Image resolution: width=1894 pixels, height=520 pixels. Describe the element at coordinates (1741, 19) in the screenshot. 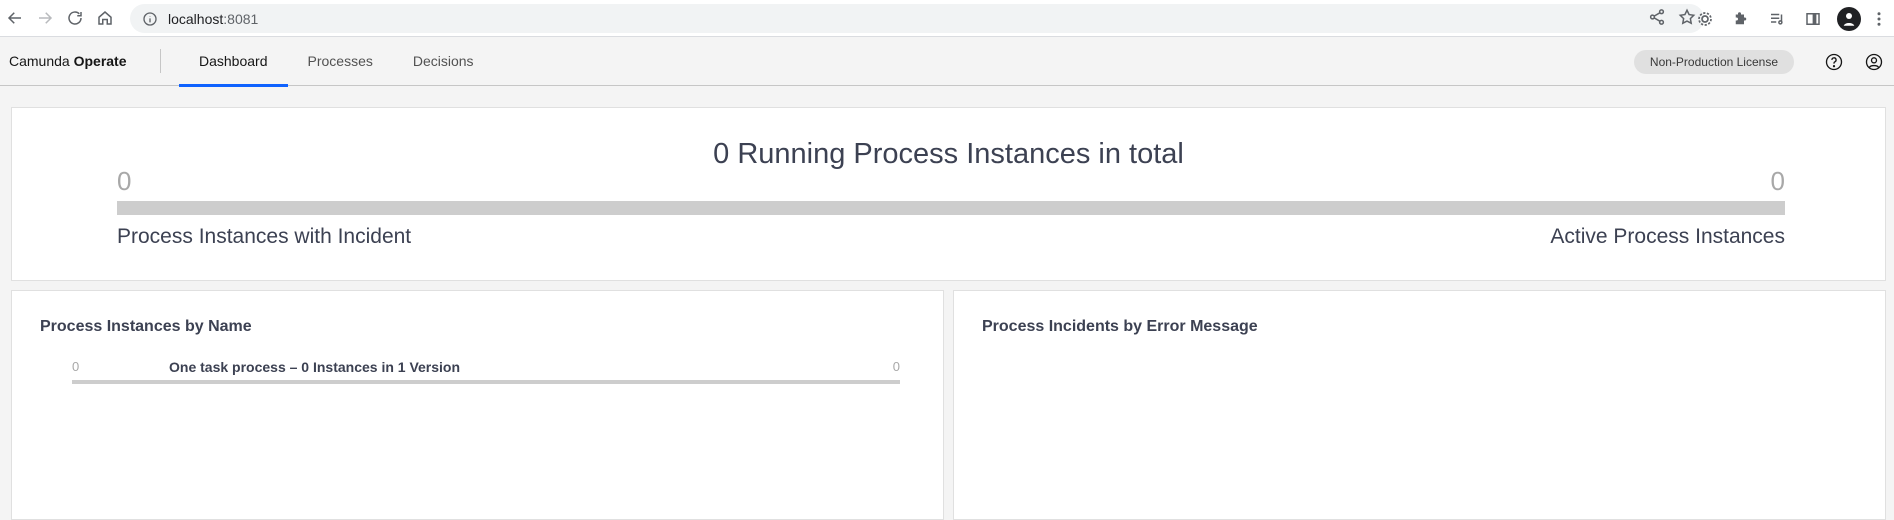

I see `puzzle-icon` at that location.